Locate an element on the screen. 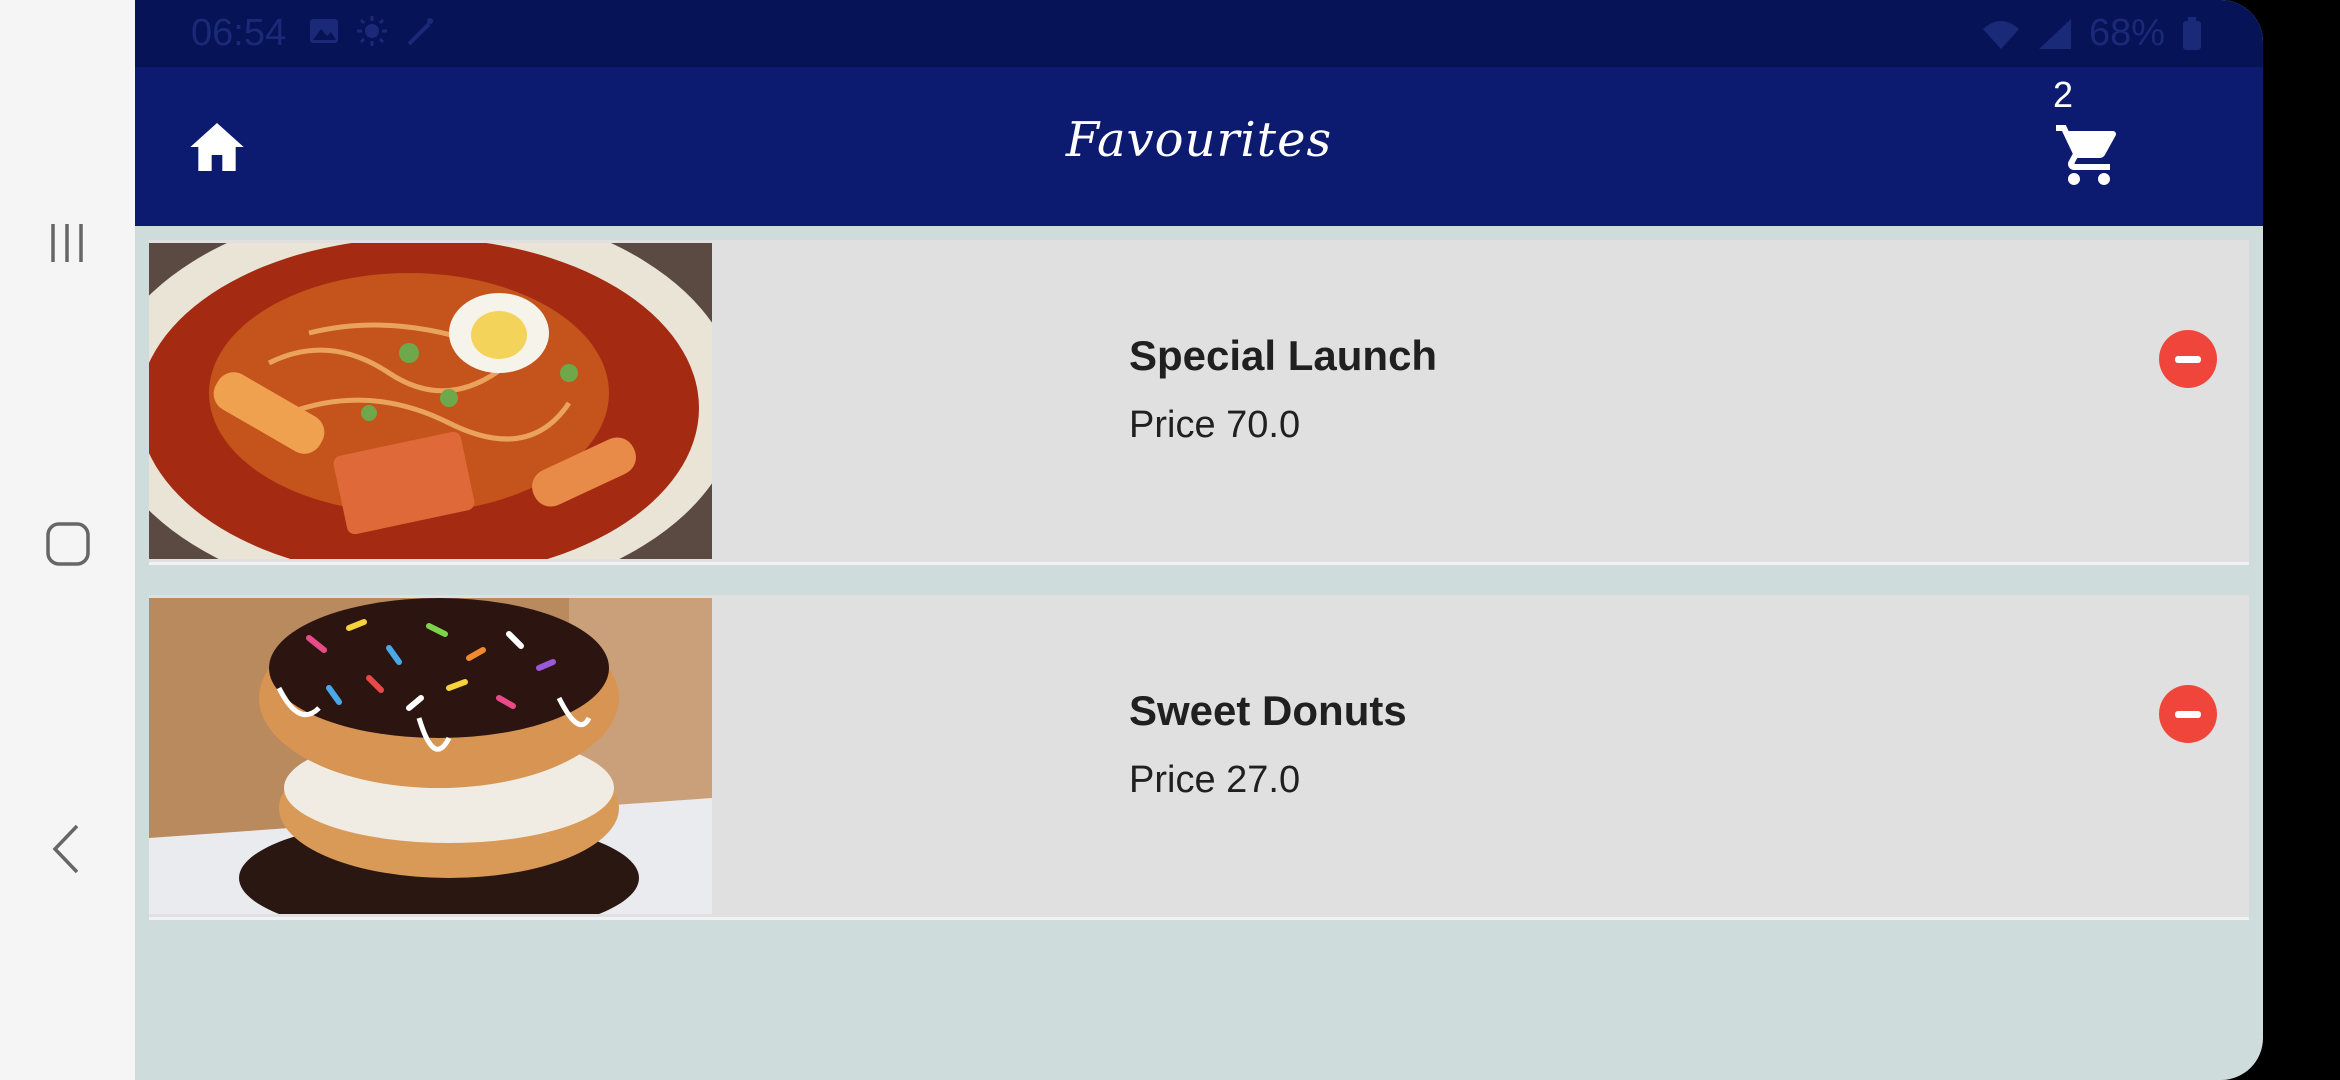 The image size is (2340, 1080). cart-button: 2 is located at coordinates (2103, 134).